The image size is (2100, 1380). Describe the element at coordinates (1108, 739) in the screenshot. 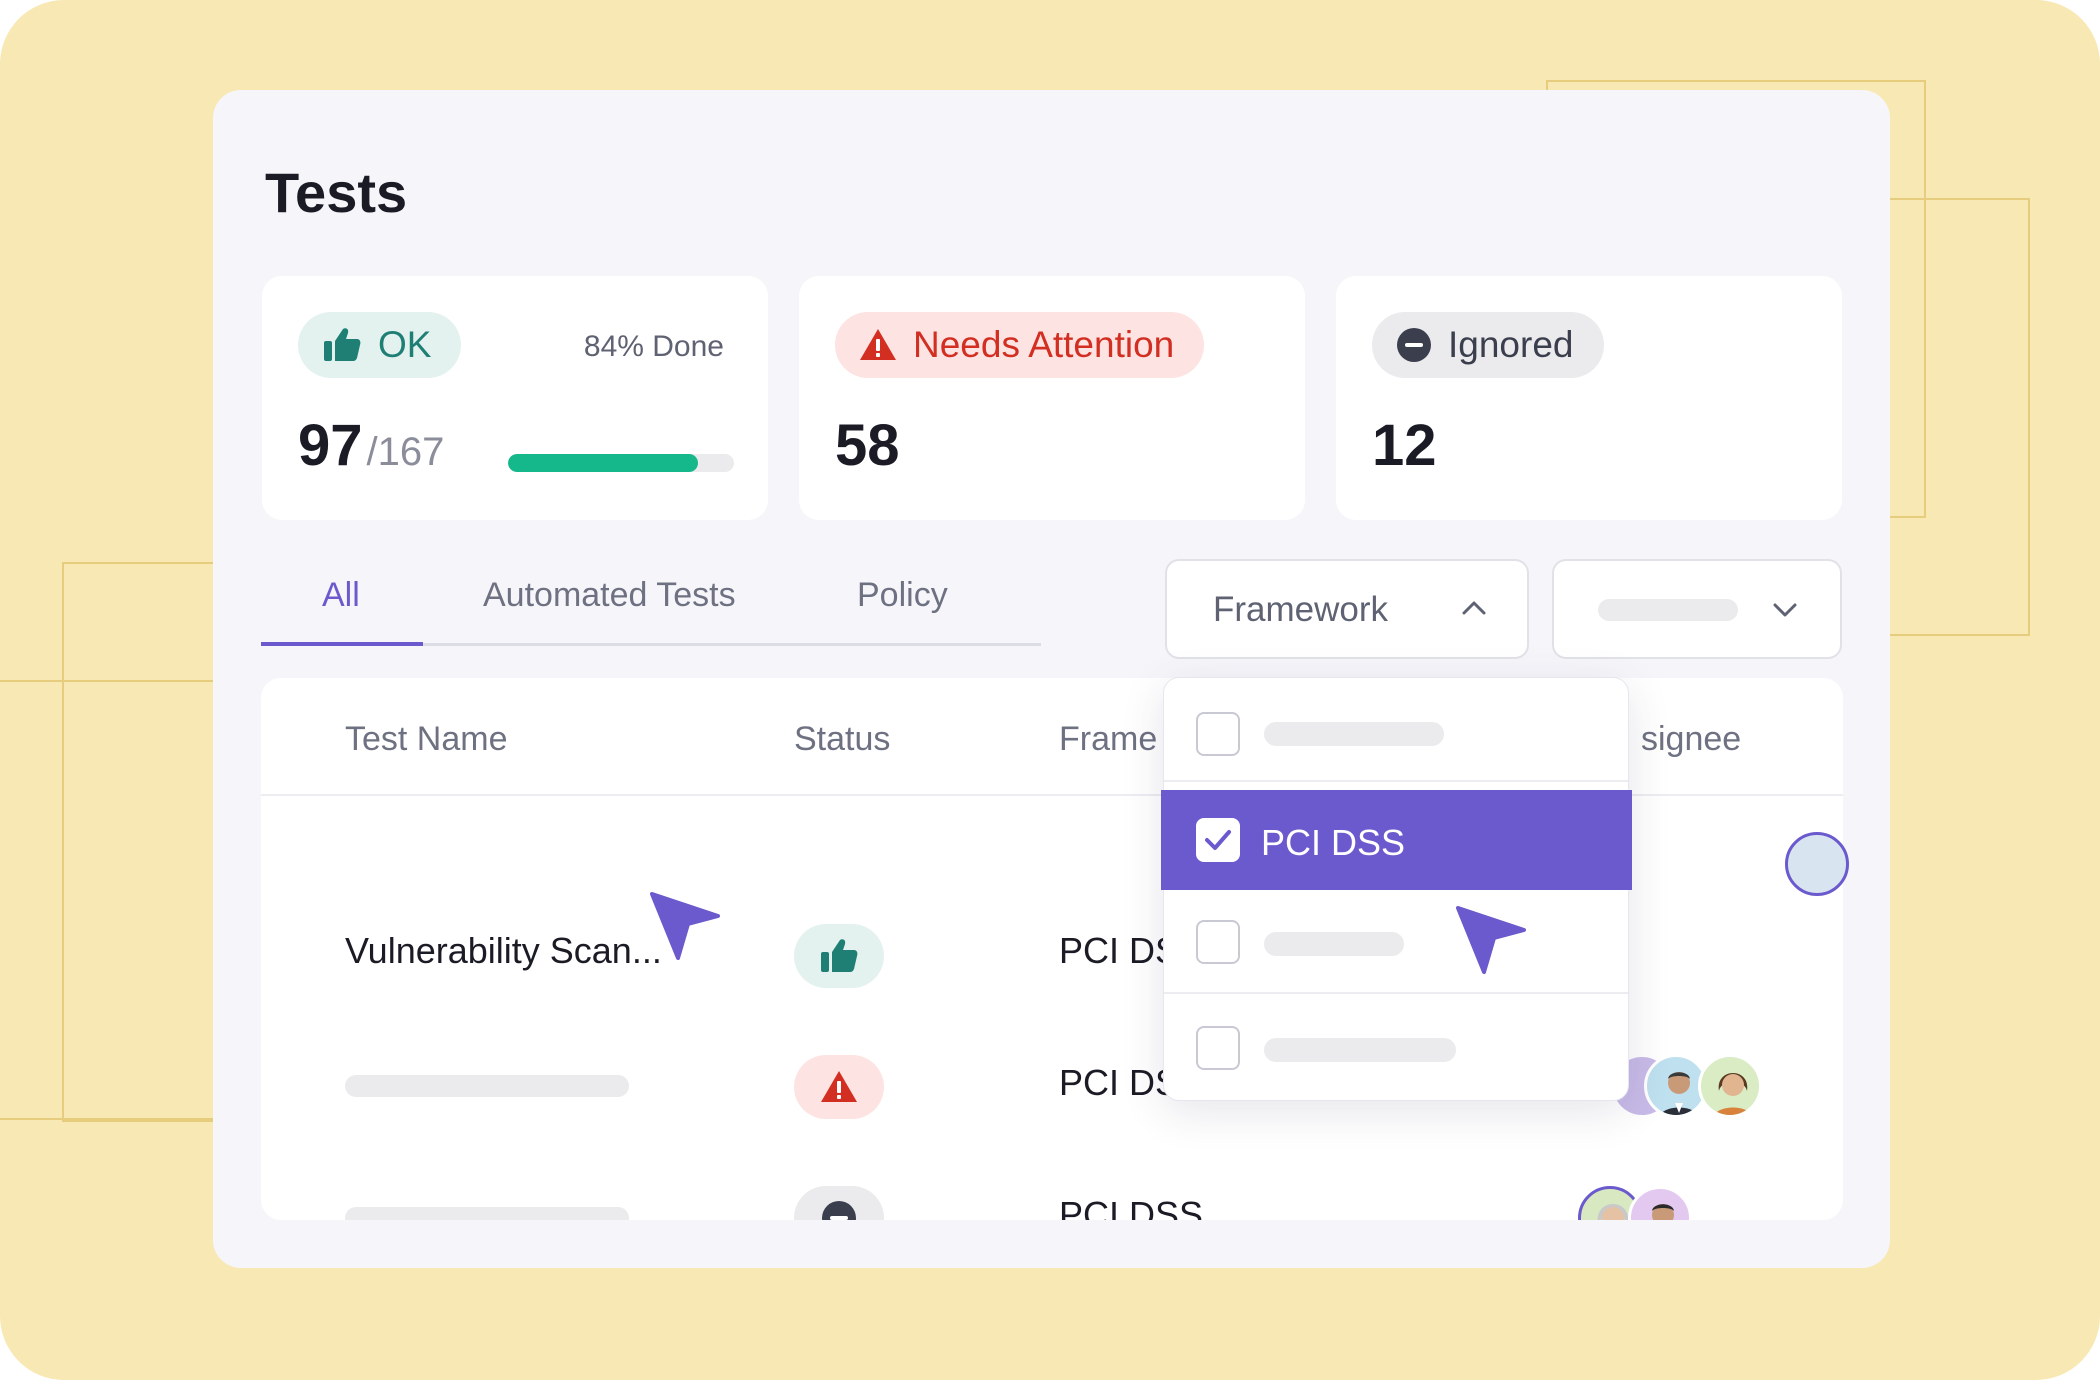

I see `column-header-framework: Frame` at that location.